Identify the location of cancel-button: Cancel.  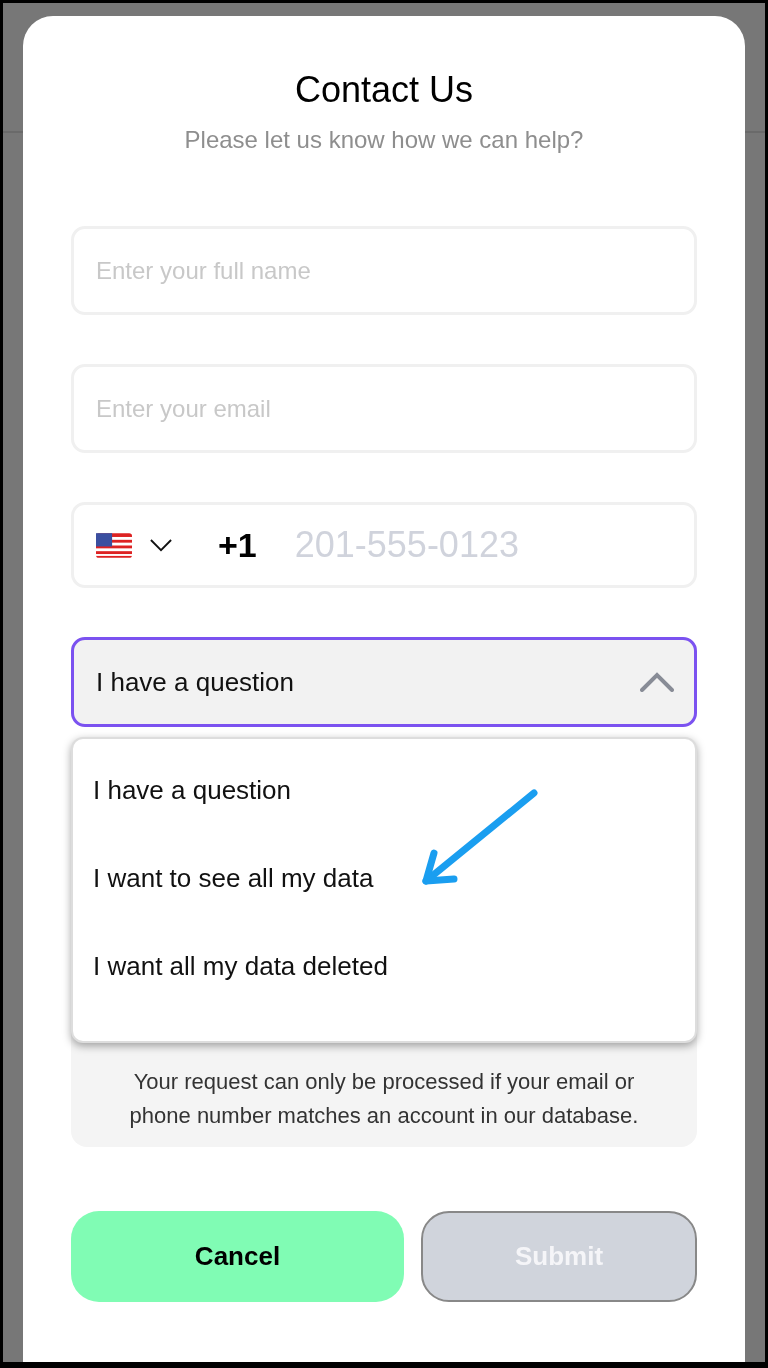
(237, 1256).